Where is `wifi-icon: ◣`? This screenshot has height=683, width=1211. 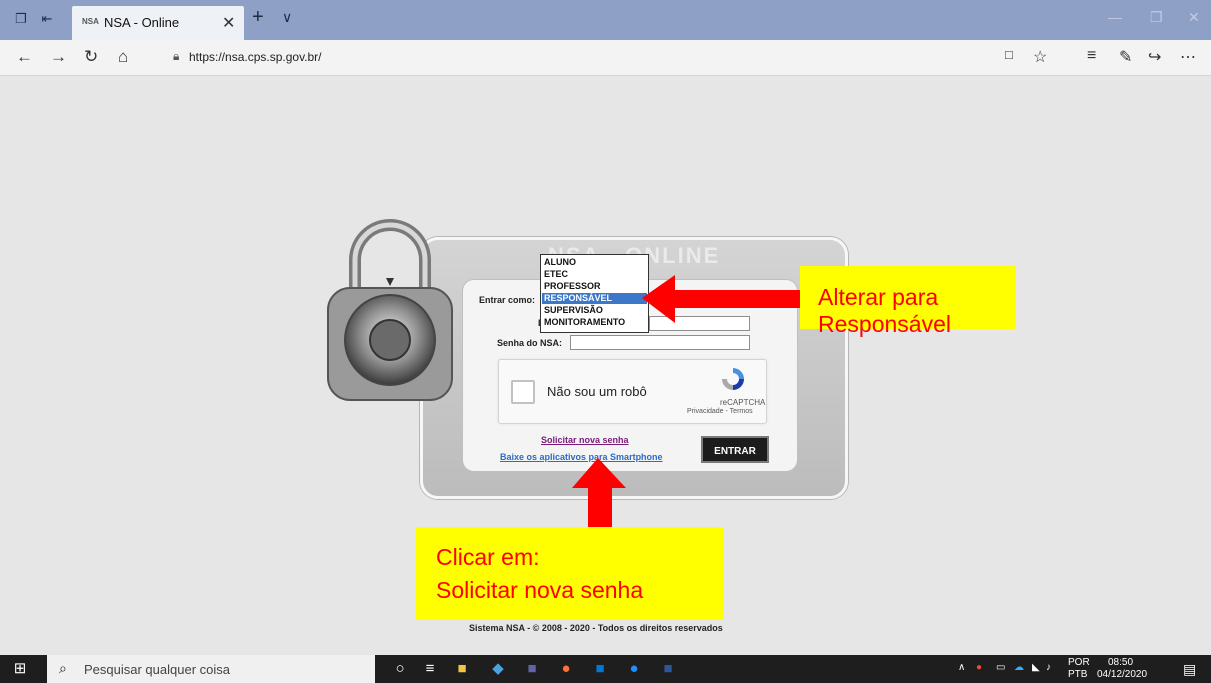 wifi-icon: ◣ is located at coordinates (1036, 667).